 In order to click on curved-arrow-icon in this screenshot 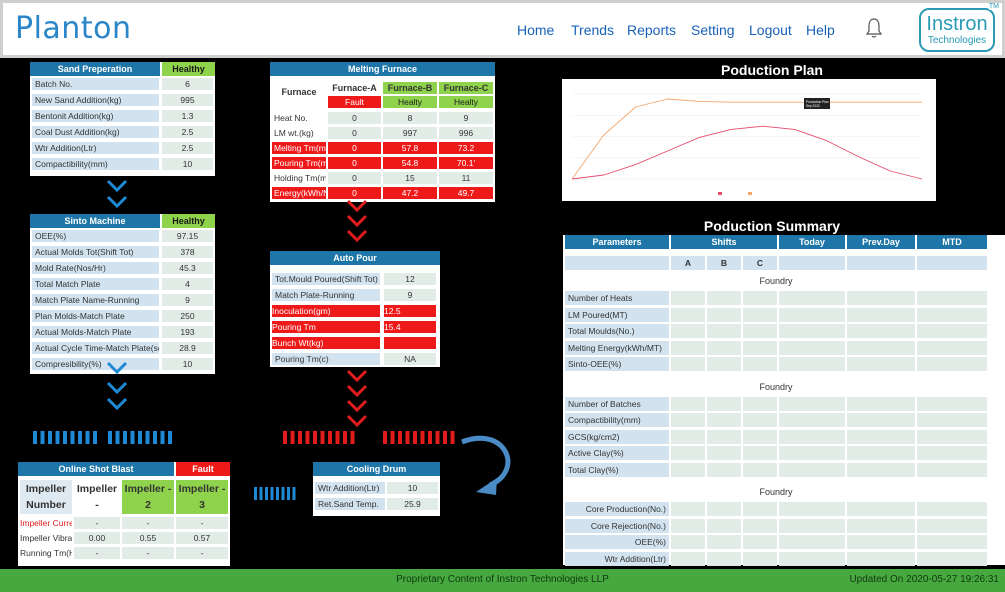, I will do `click(486, 461)`.